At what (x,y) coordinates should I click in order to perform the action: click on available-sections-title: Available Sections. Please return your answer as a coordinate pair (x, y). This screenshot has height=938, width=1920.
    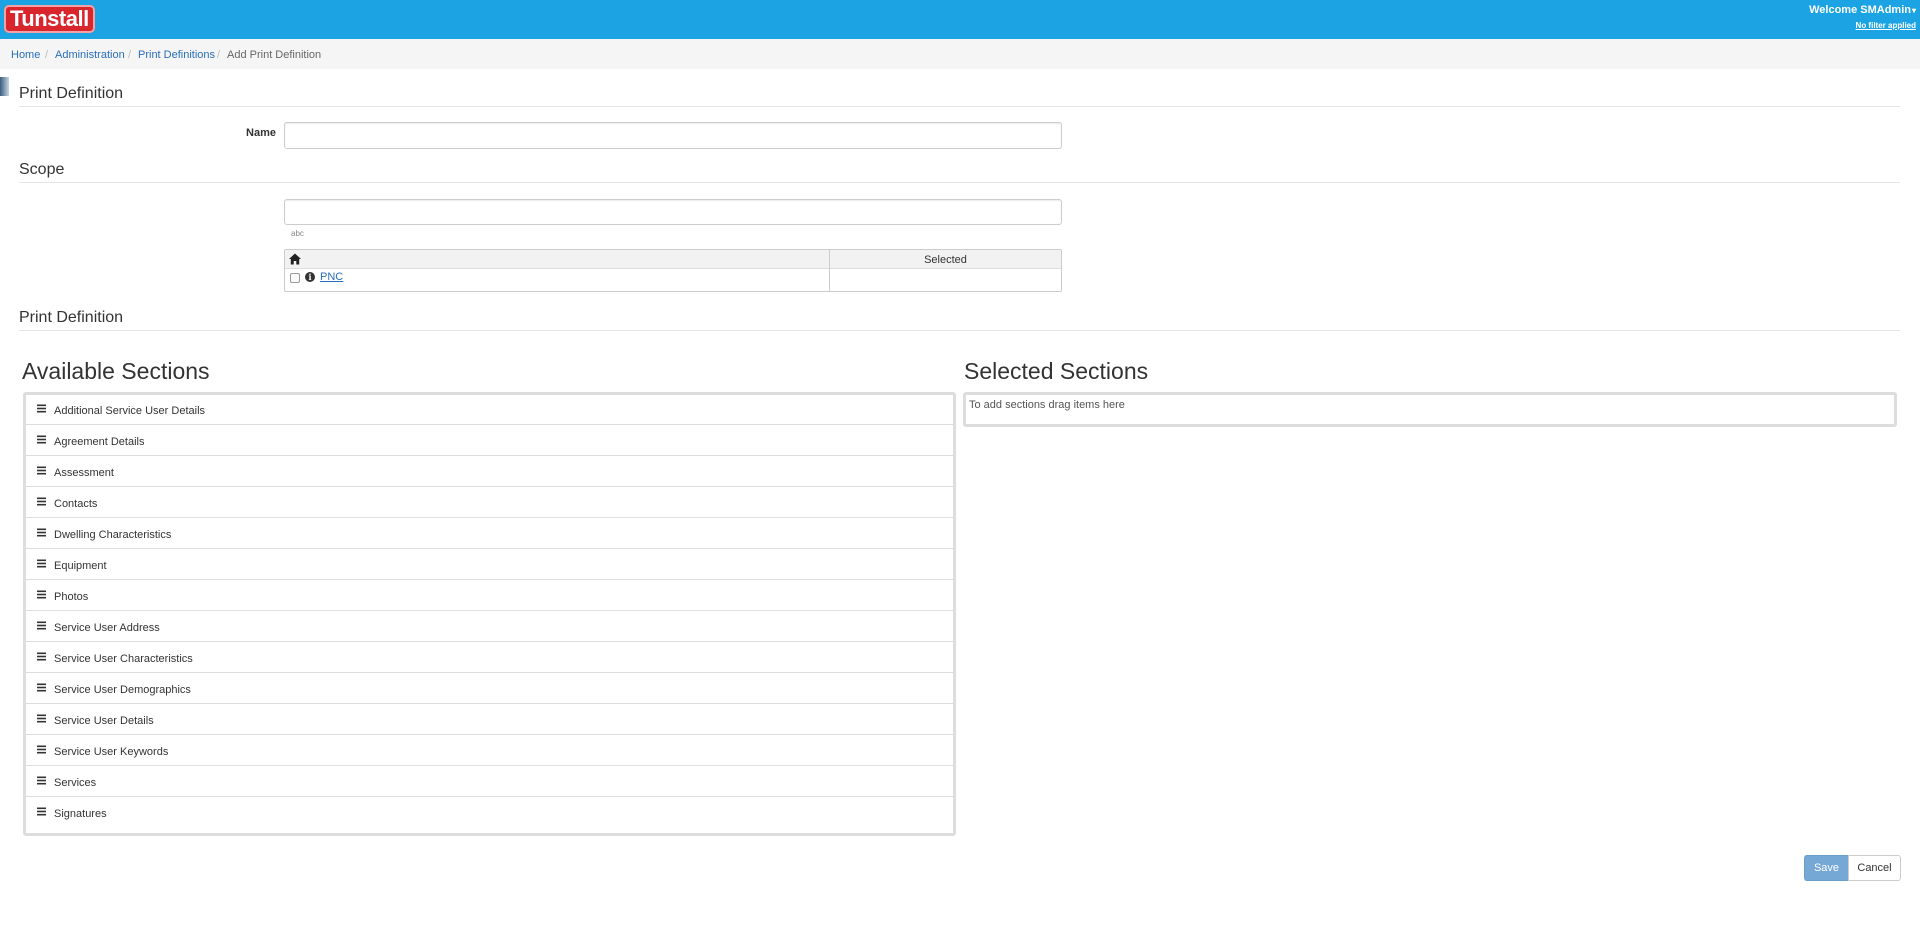
    Looking at the image, I should click on (116, 371).